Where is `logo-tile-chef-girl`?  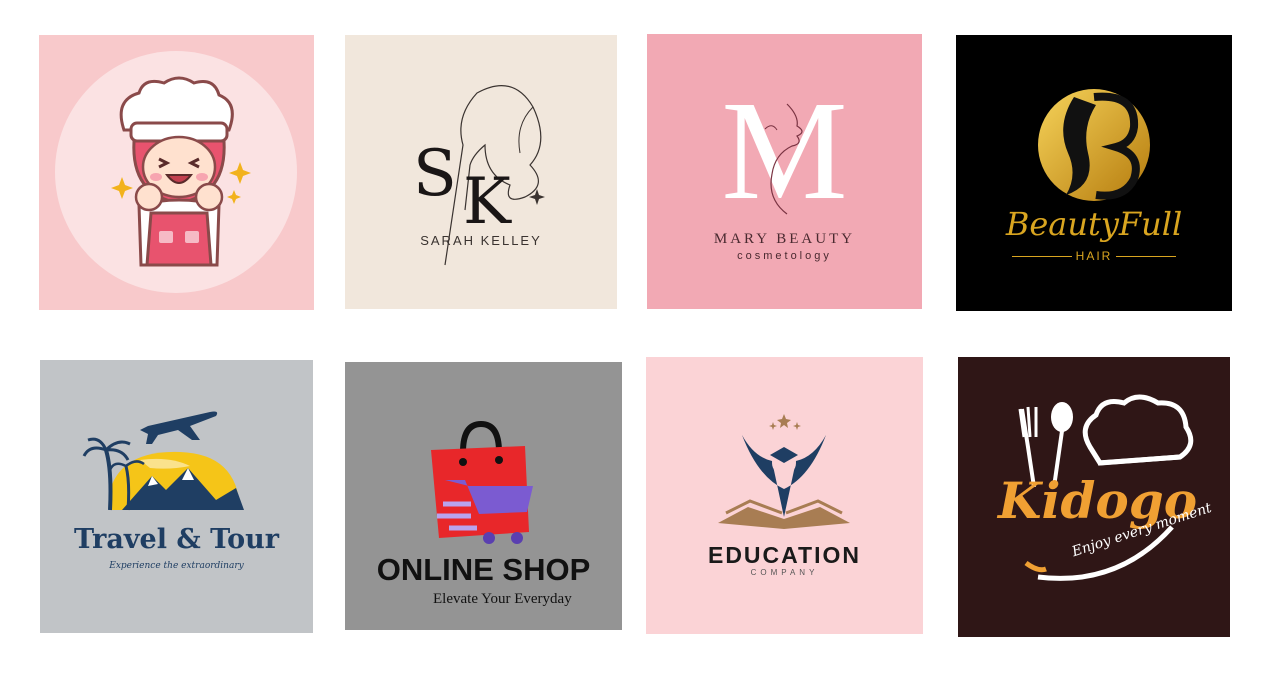 logo-tile-chef-girl is located at coordinates (176, 172).